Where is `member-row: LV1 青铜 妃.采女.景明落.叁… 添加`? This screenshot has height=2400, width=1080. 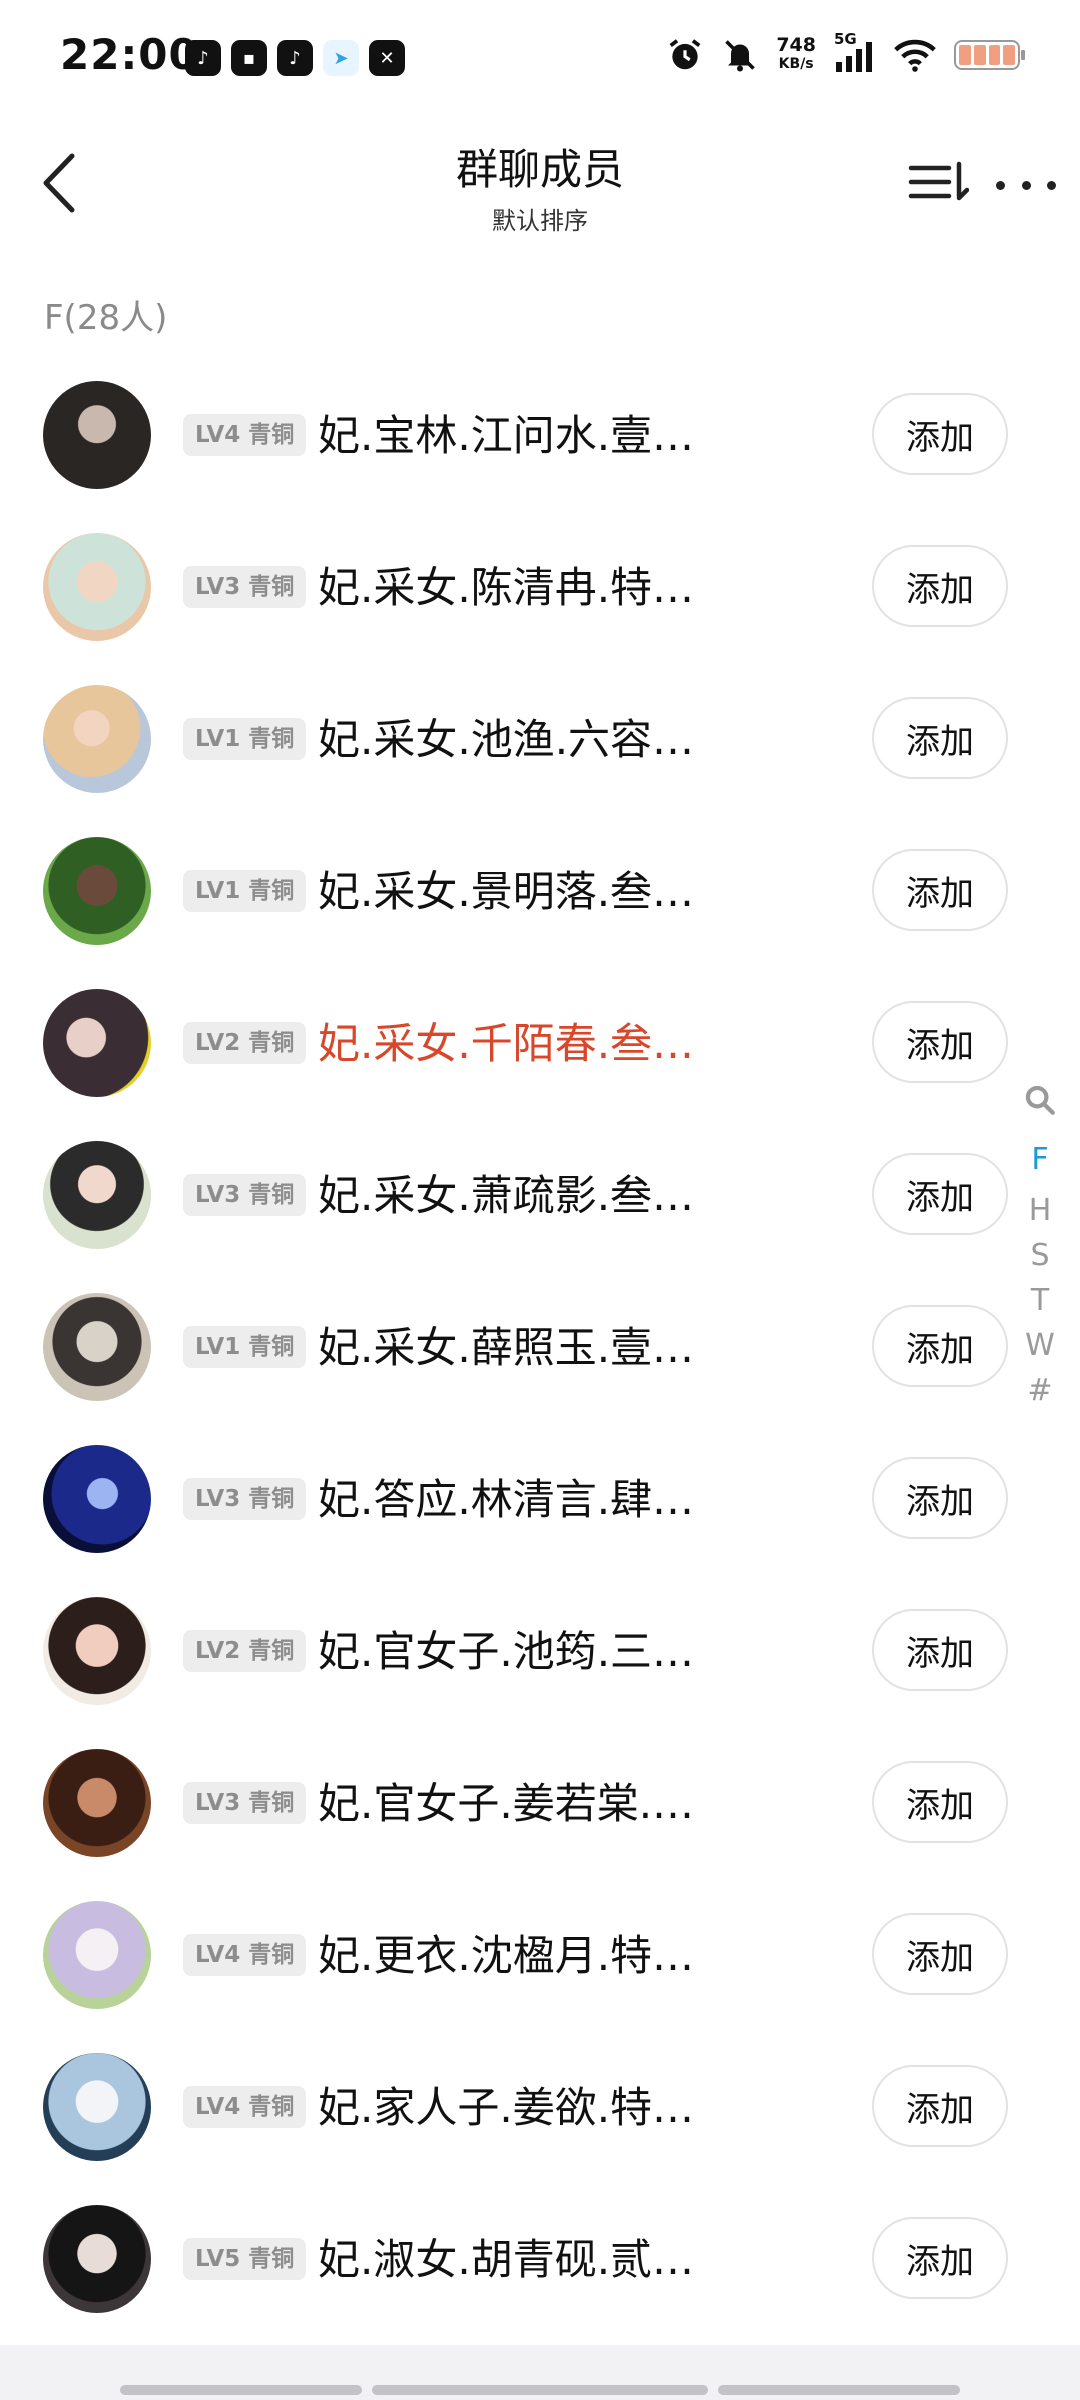 member-row: LV1 青铜 妃.采女.景明落.叁… 添加 is located at coordinates (540, 892).